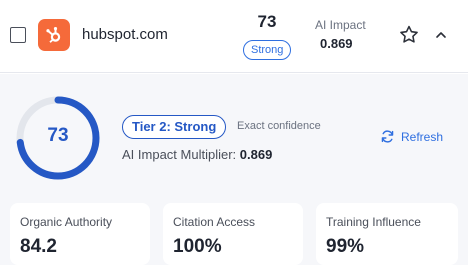  I want to click on domain-name: hubspot.com, so click(125, 34).